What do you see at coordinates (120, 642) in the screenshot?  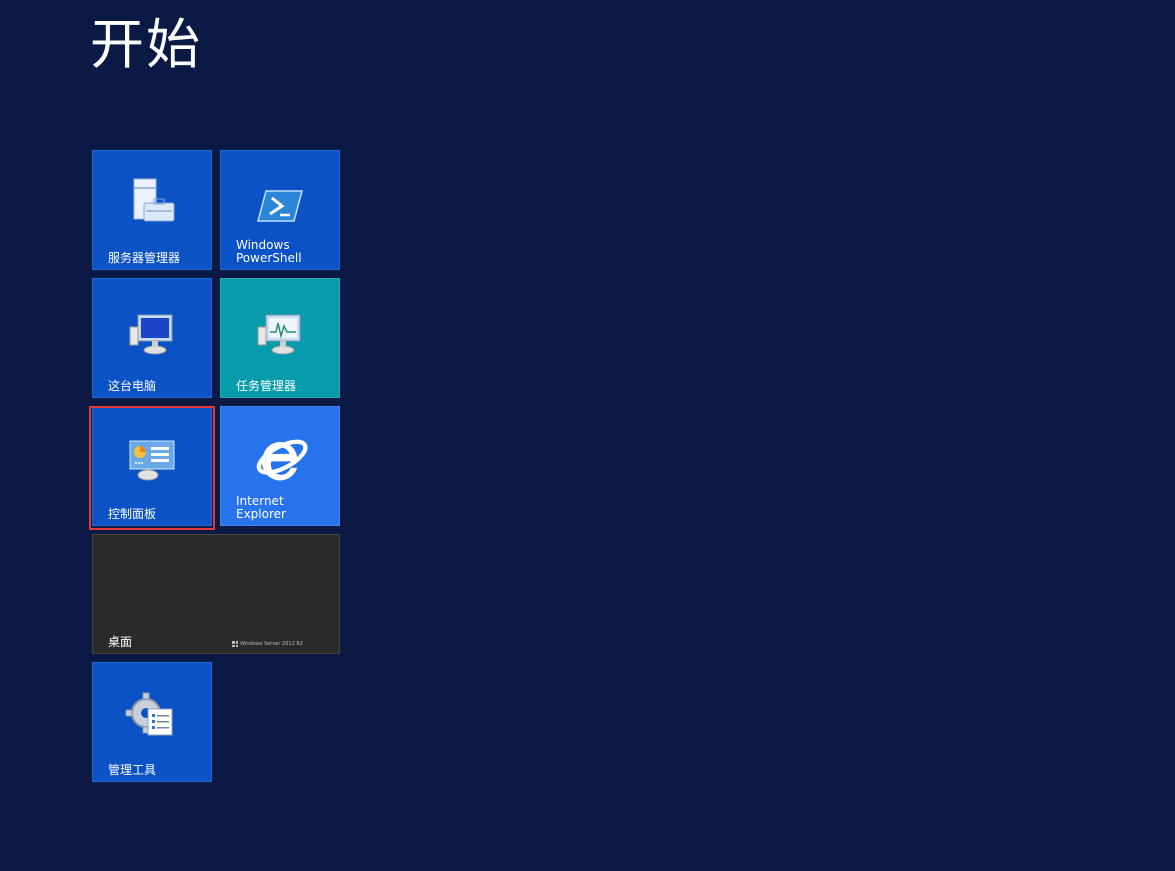 I see `tile-label: 桌面` at bounding box center [120, 642].